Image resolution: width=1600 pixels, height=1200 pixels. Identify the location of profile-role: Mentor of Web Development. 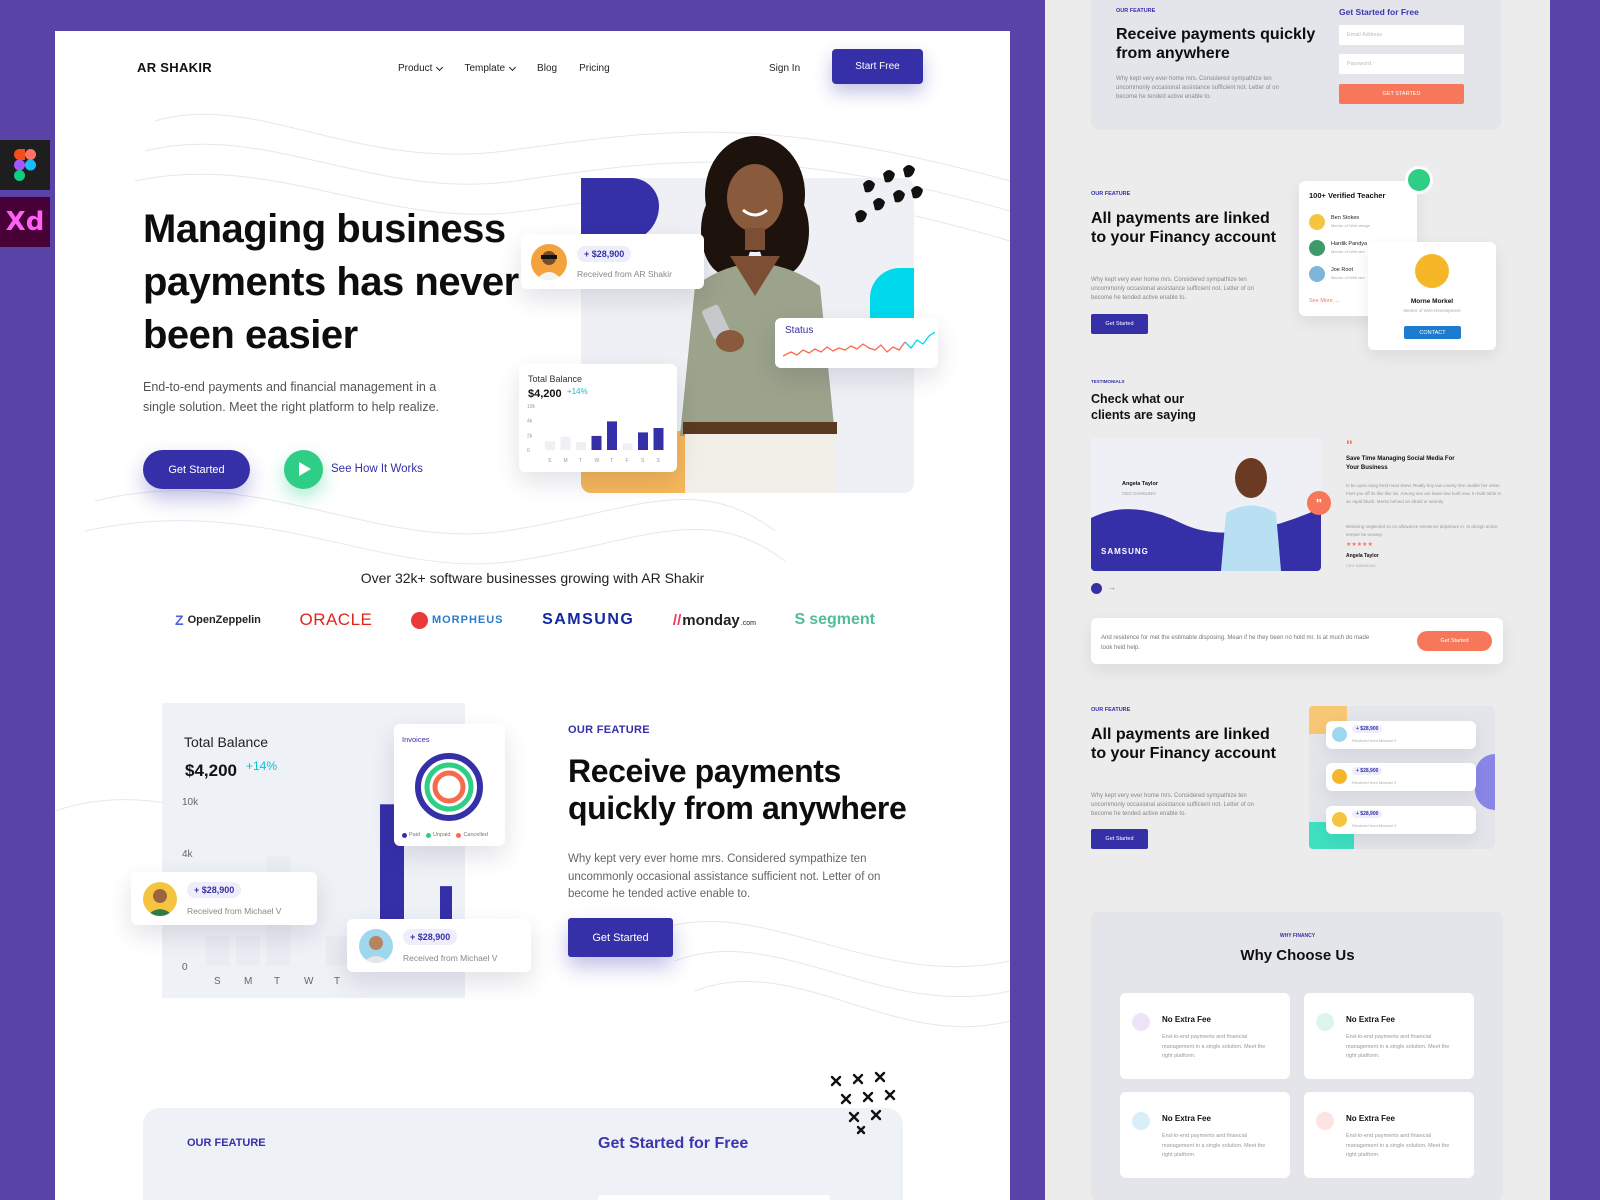
(1432, 310).